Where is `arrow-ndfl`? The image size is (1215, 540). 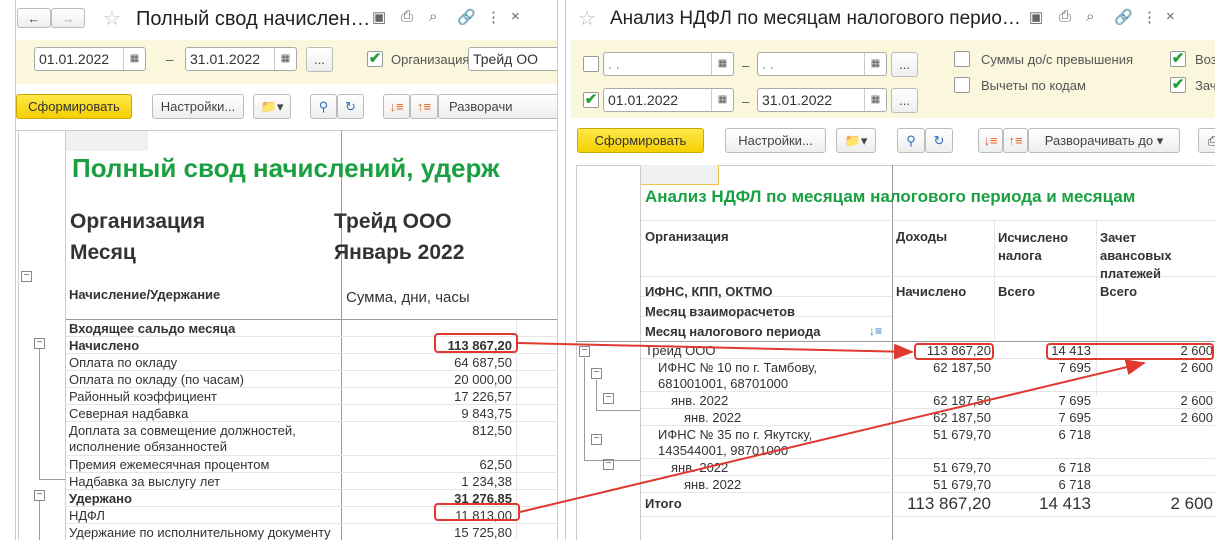 arrow-ndfl is located at coordinates (832, 436).